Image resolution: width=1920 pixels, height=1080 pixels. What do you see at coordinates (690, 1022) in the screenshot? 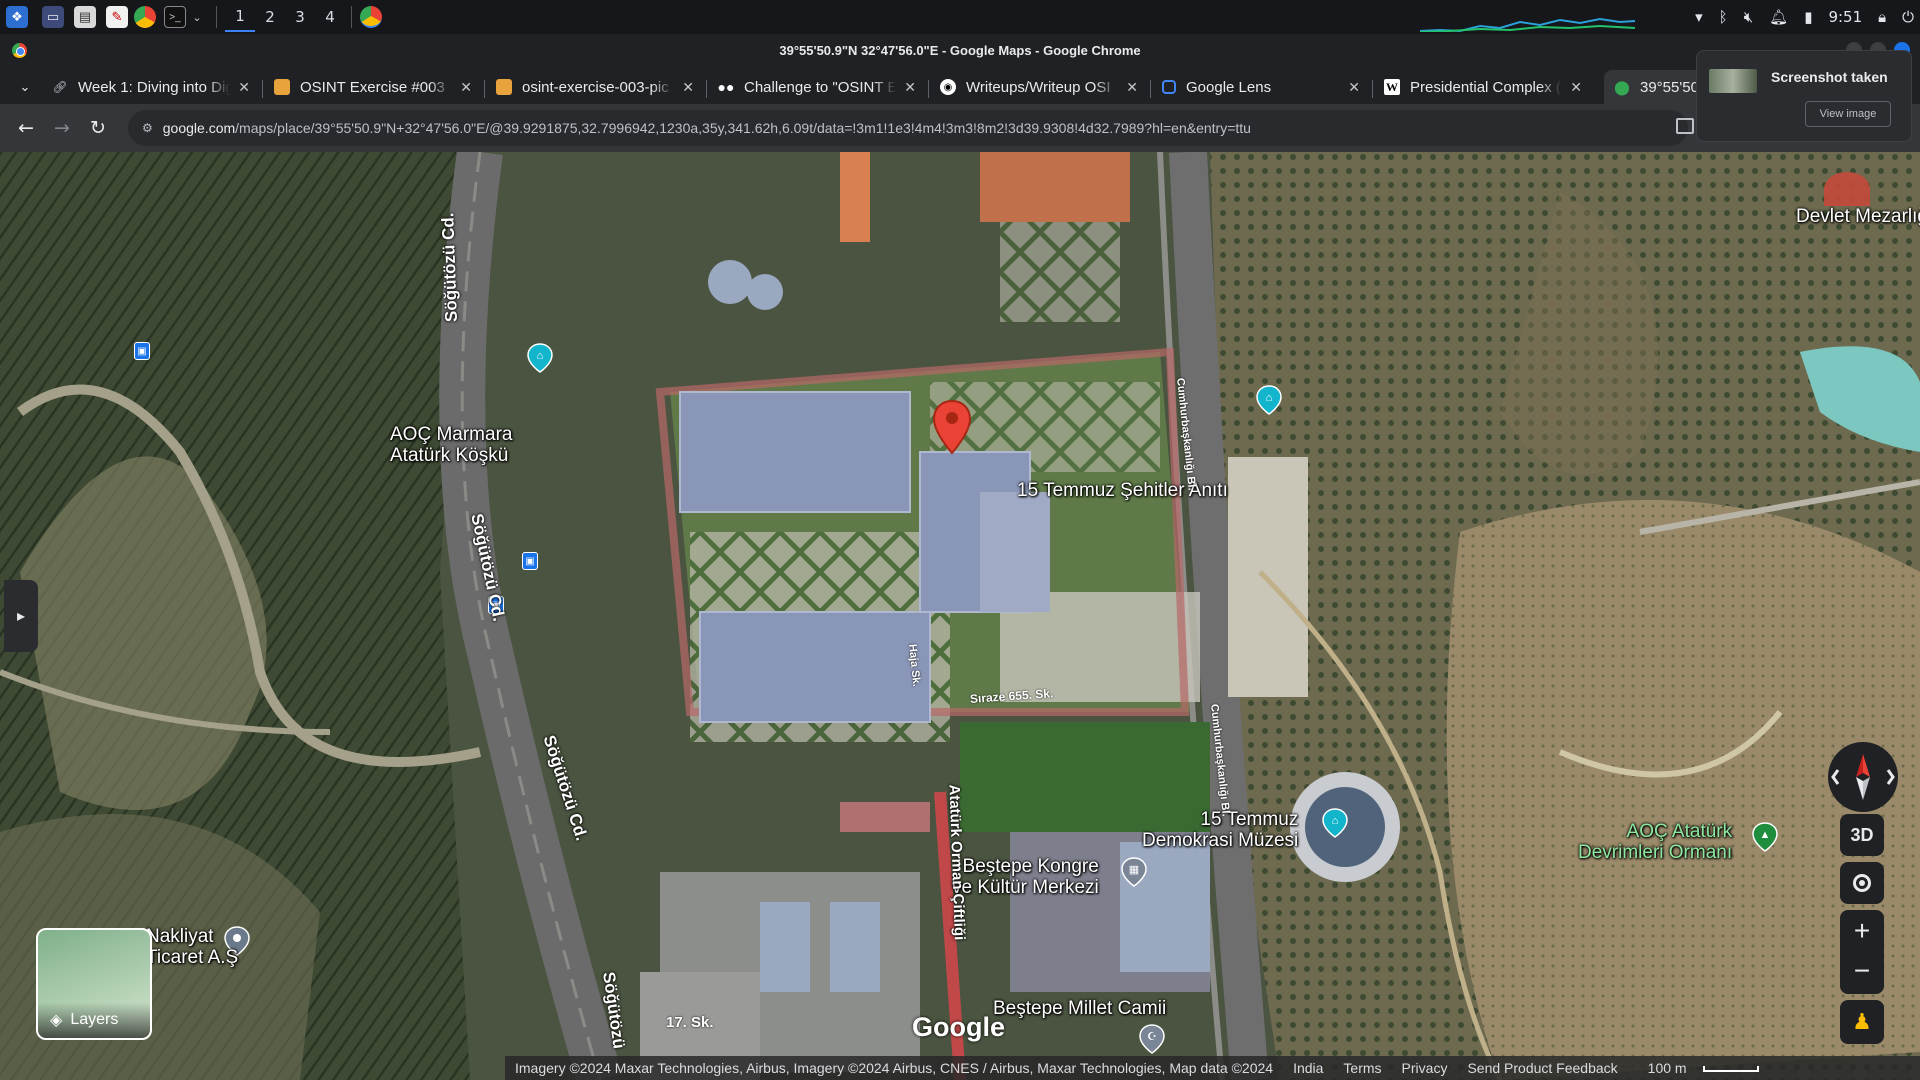
I see `road-label-17-sk: 17. Sk.` at bounding box center [690, 1022].